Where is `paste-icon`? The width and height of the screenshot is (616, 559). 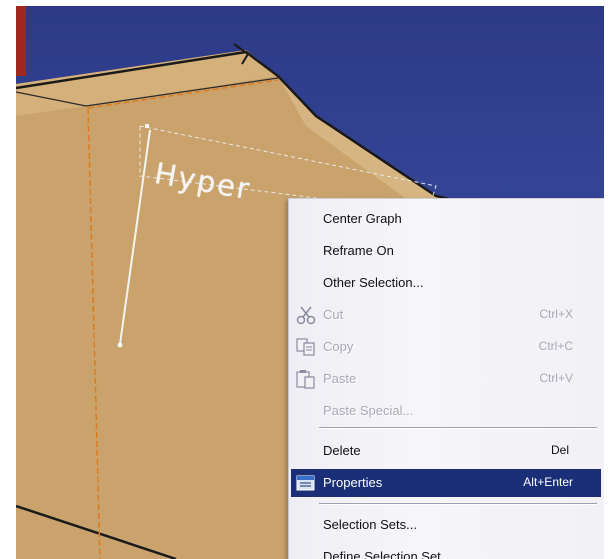
paste-icon is located at coordinates (306, 379).